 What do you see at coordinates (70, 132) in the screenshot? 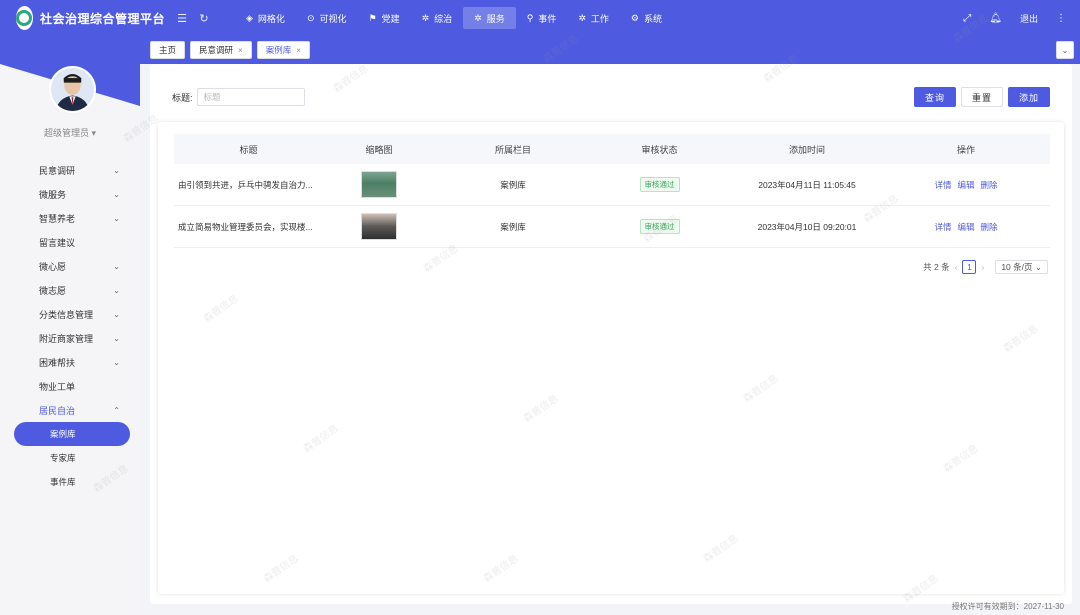
I see `user-role-dropdown: 超级管理员 ▾` at bounding box center [70, 132].